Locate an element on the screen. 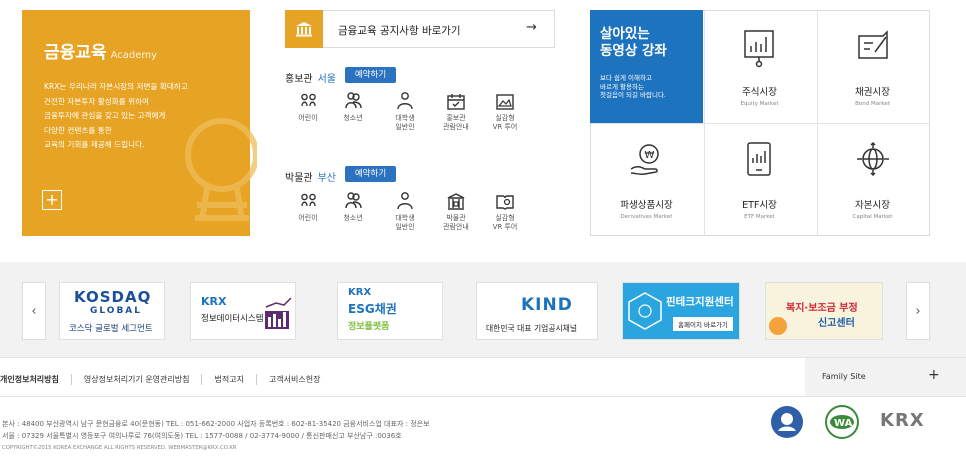  market-equity: 주식시장 Equity Market is located at coordinates (759, 66).